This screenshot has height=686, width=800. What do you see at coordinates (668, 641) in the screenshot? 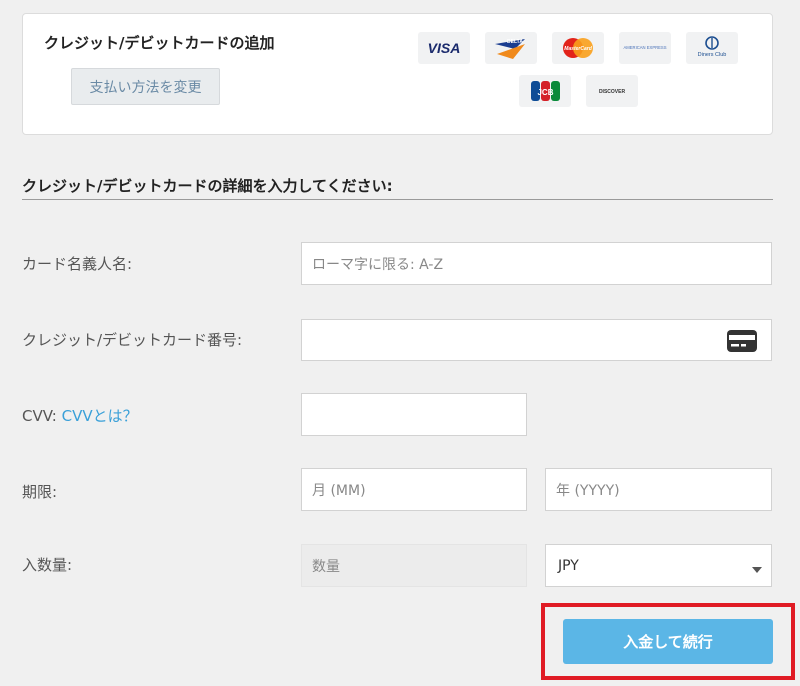
I see `deposit-continue-button: 入金して続行` at bounding box center [668, 641].